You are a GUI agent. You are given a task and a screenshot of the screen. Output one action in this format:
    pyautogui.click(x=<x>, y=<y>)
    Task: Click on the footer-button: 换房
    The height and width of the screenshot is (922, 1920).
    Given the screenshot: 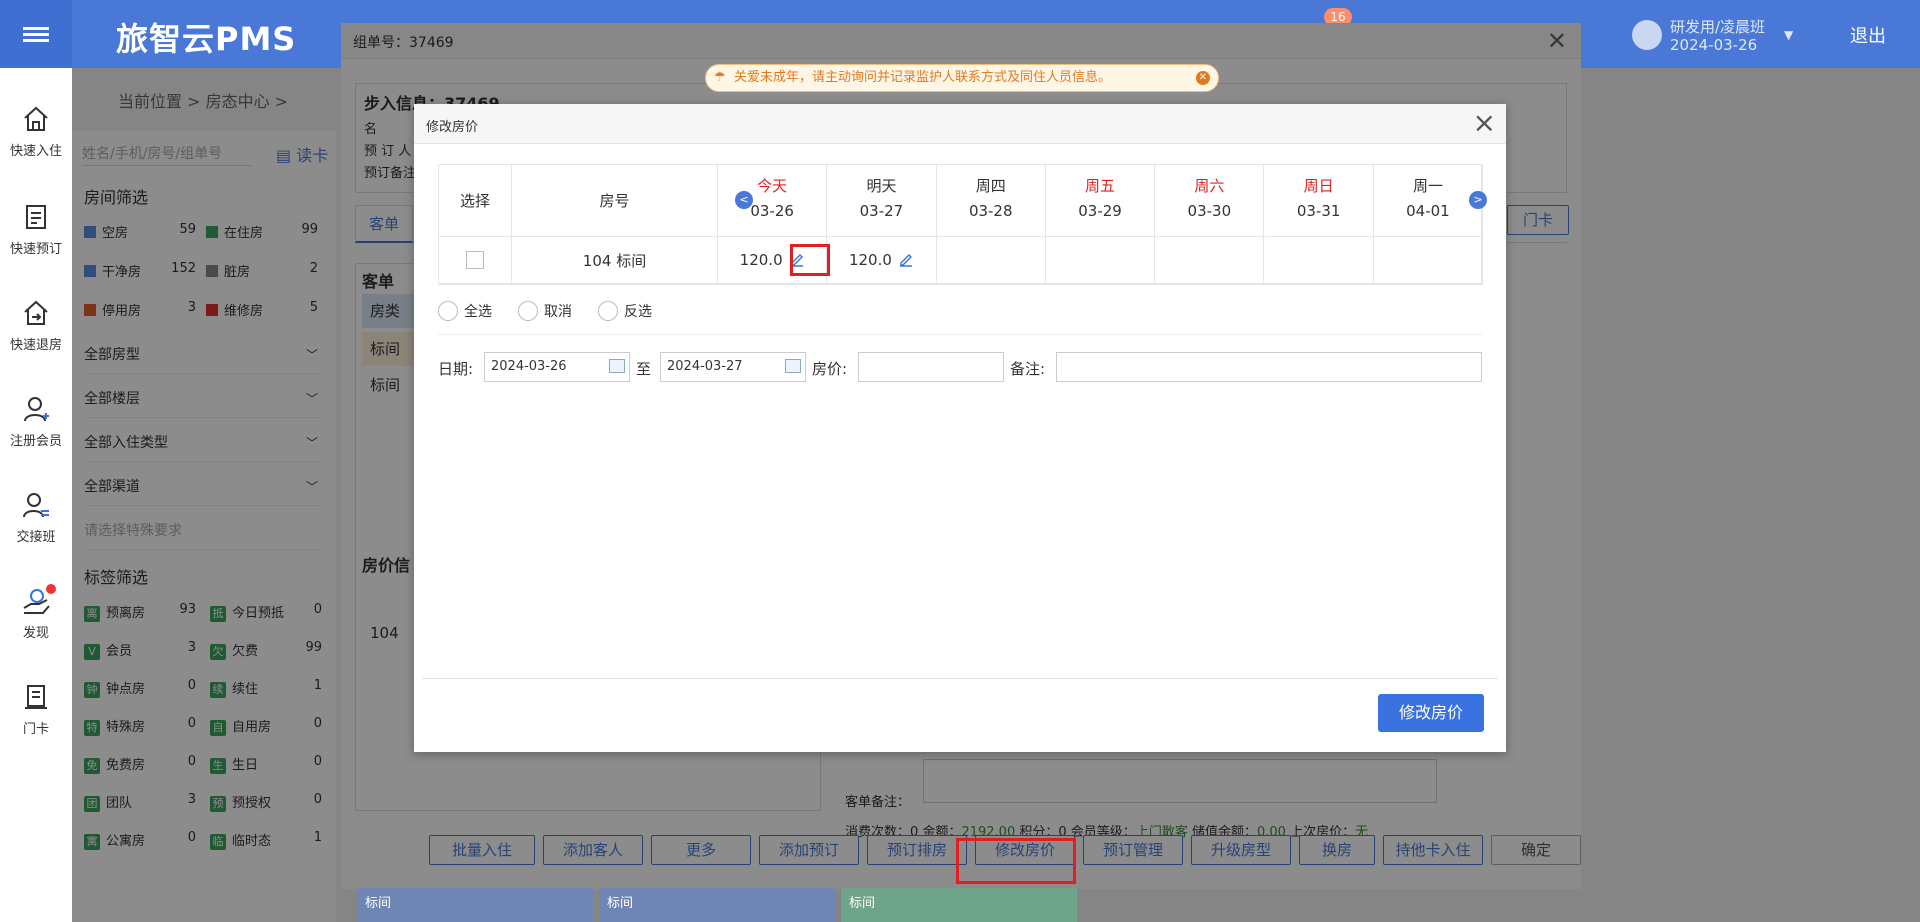 What is the action you would take?
    pyautogui.click(x=1337, y=850)
    